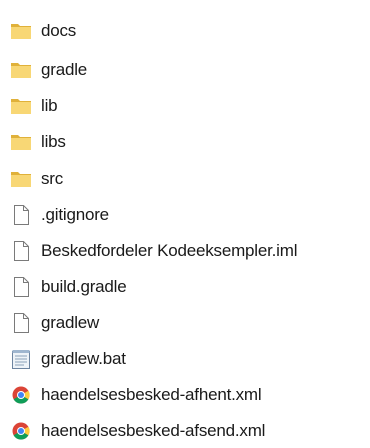 This screenshot has width=370, height=448. I want to click on file-name: gradlew, so click(70, 322).